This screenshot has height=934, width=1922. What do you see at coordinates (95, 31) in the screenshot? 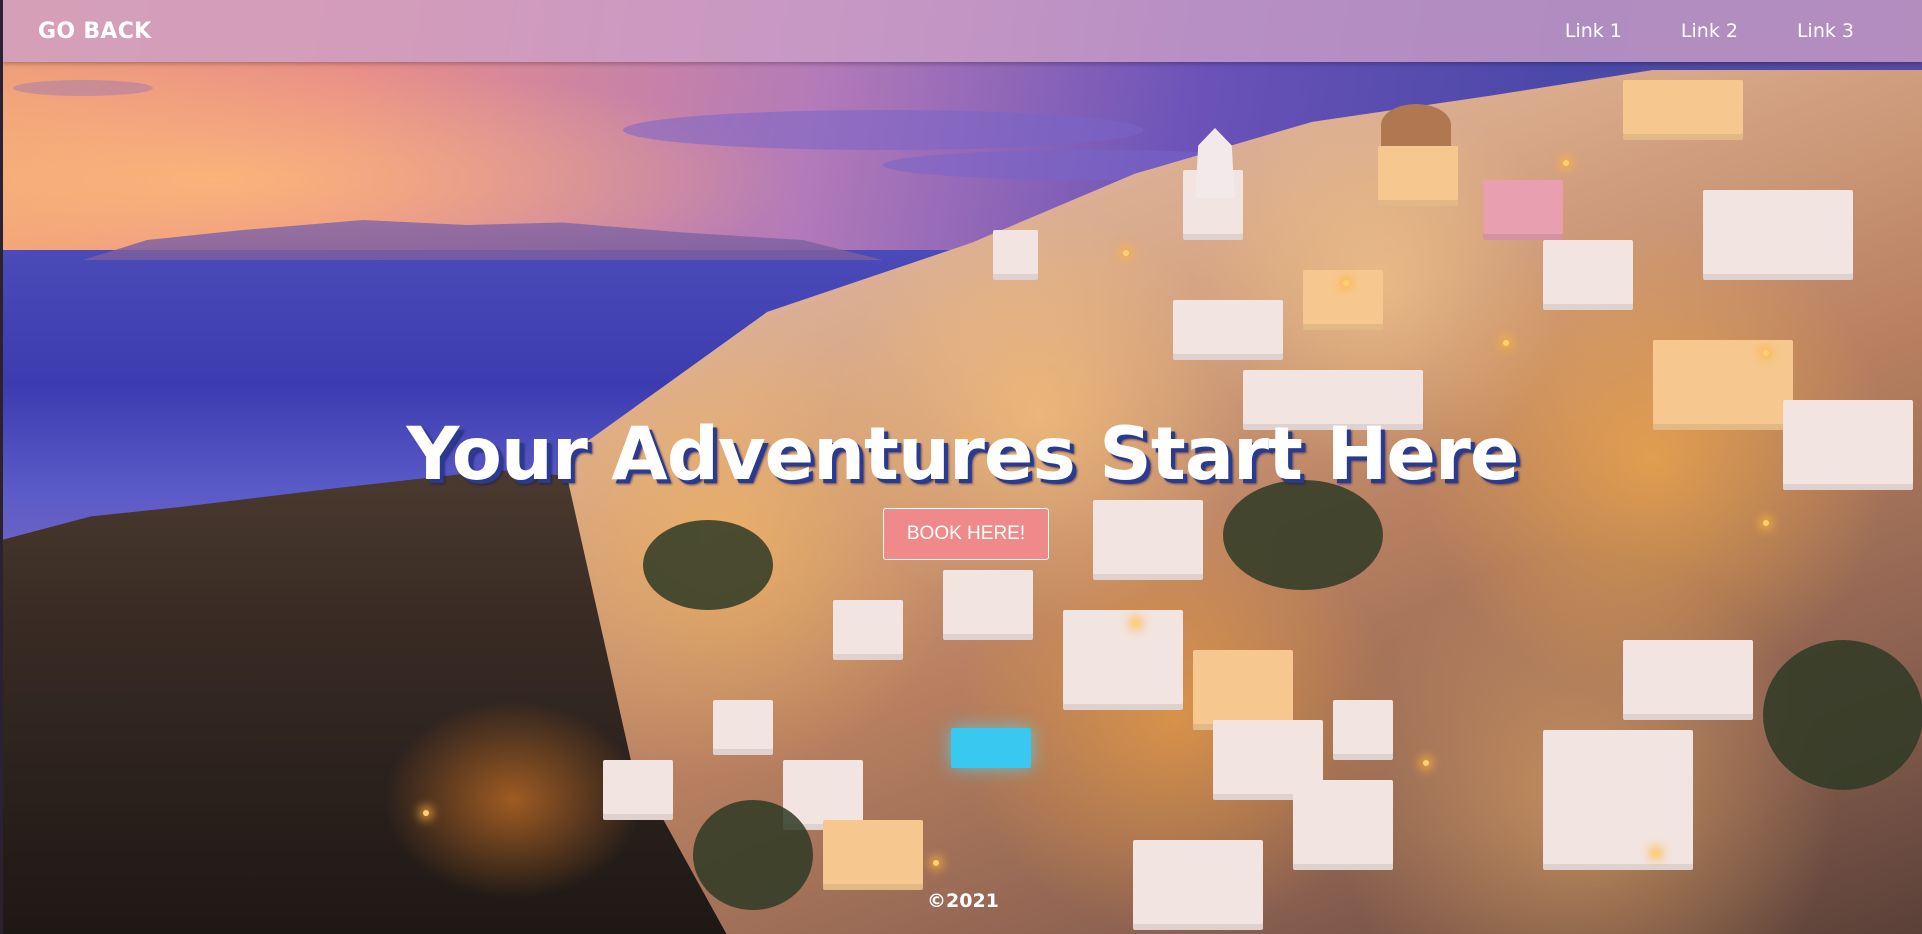
I see `go-back-link: GO BACK` at bounding box center [95, 31].